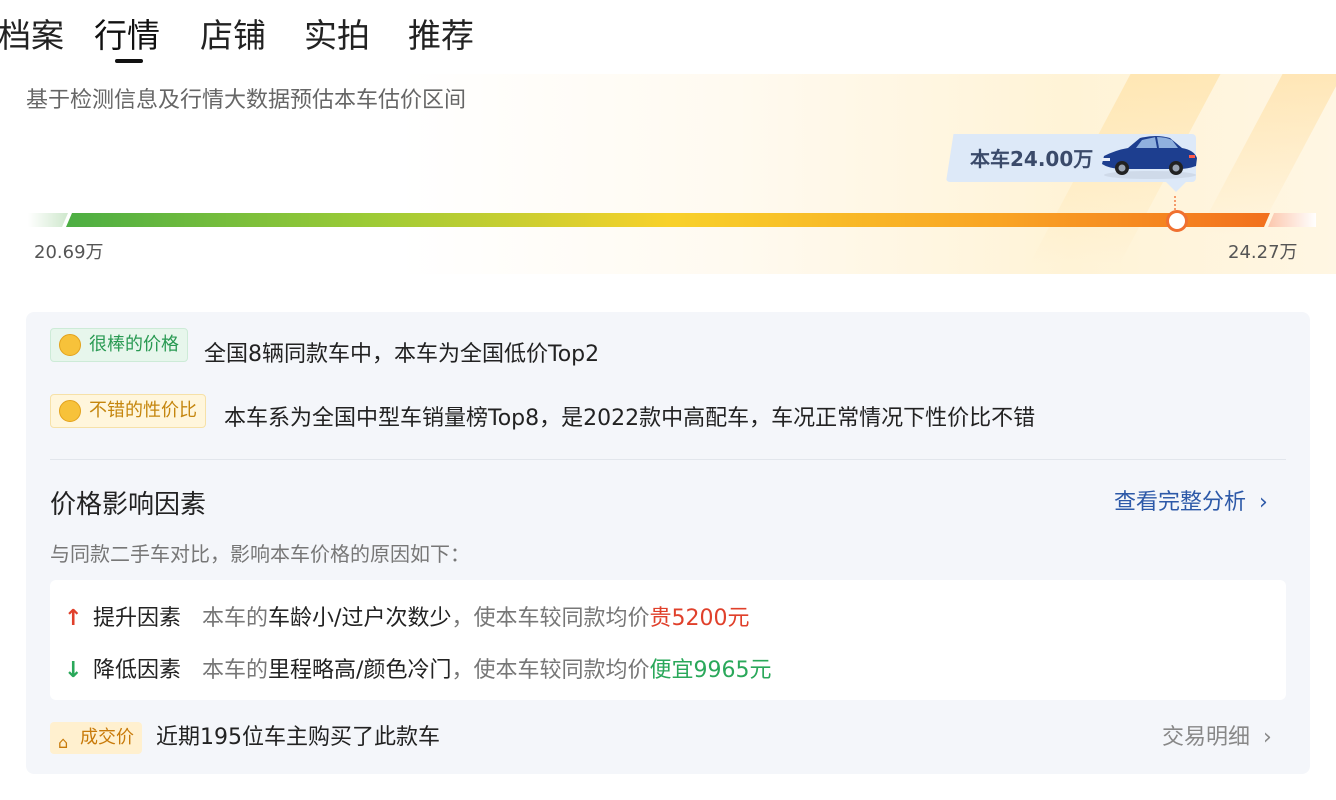 The height and width of the screenshot is (800, 1336). Describe the element at coordinates (668, 35) in the screenshot. I see `tab-bar: 档案 行情 店铺 实拍 推荐` at that location.